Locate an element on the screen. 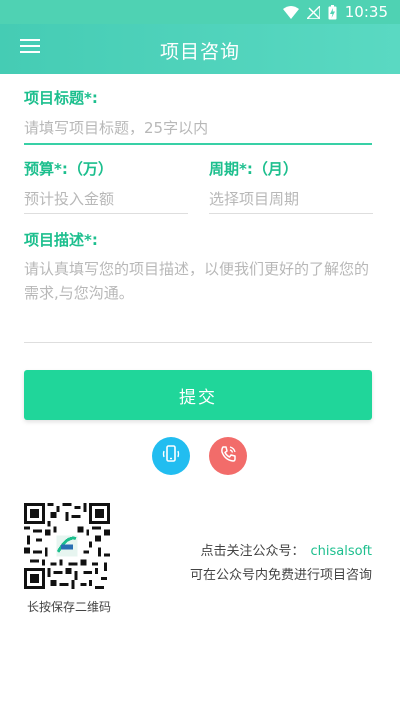 Image resolution: width=400 pixels, height=708 pixels. budget-underline is located at coordinates (106, 213).